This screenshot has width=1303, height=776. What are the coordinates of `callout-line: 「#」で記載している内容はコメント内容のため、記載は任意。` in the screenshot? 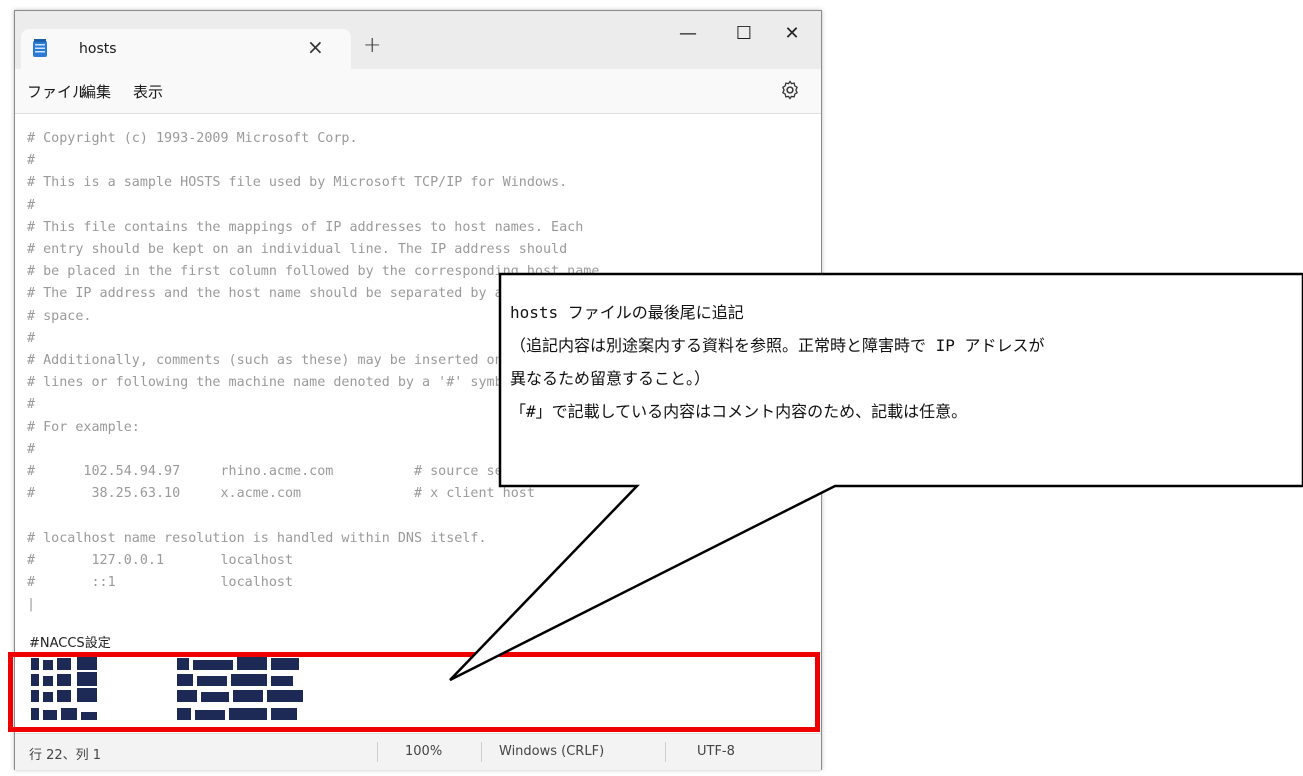 It's located at (739, 411).